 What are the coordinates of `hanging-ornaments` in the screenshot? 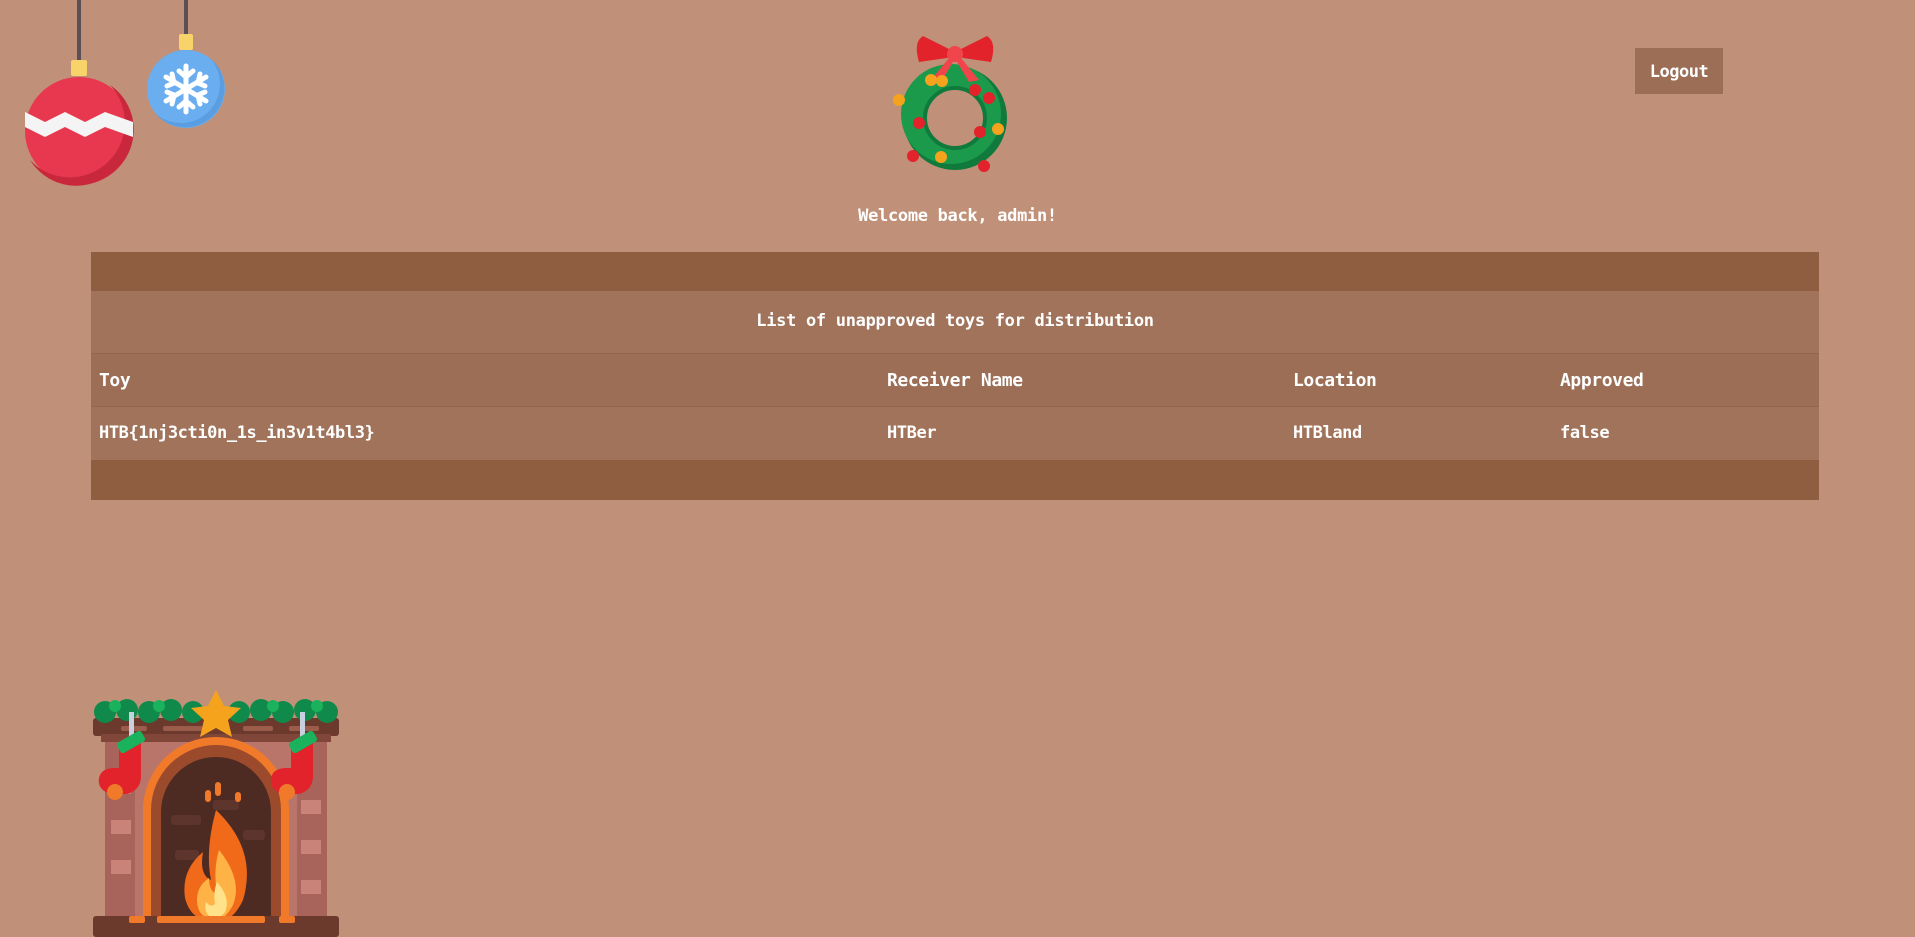 It's located at (125, 93).